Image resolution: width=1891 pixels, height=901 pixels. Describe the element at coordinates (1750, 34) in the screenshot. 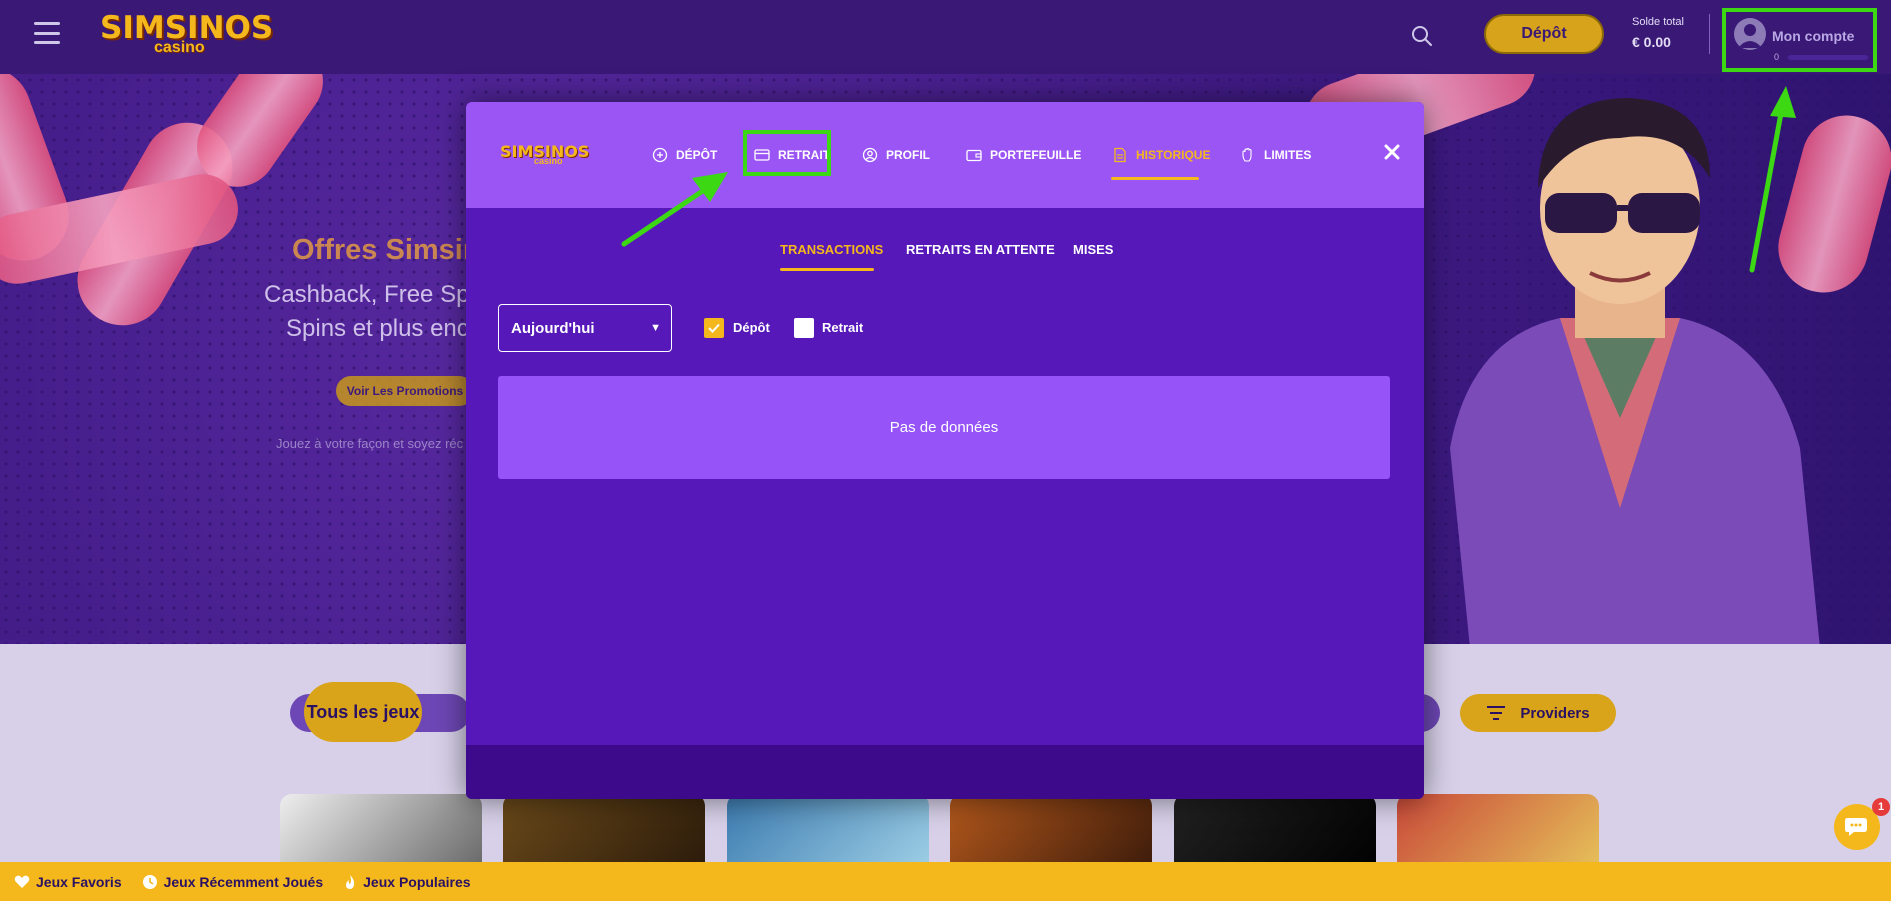

I see `avatar-icon` at that location.